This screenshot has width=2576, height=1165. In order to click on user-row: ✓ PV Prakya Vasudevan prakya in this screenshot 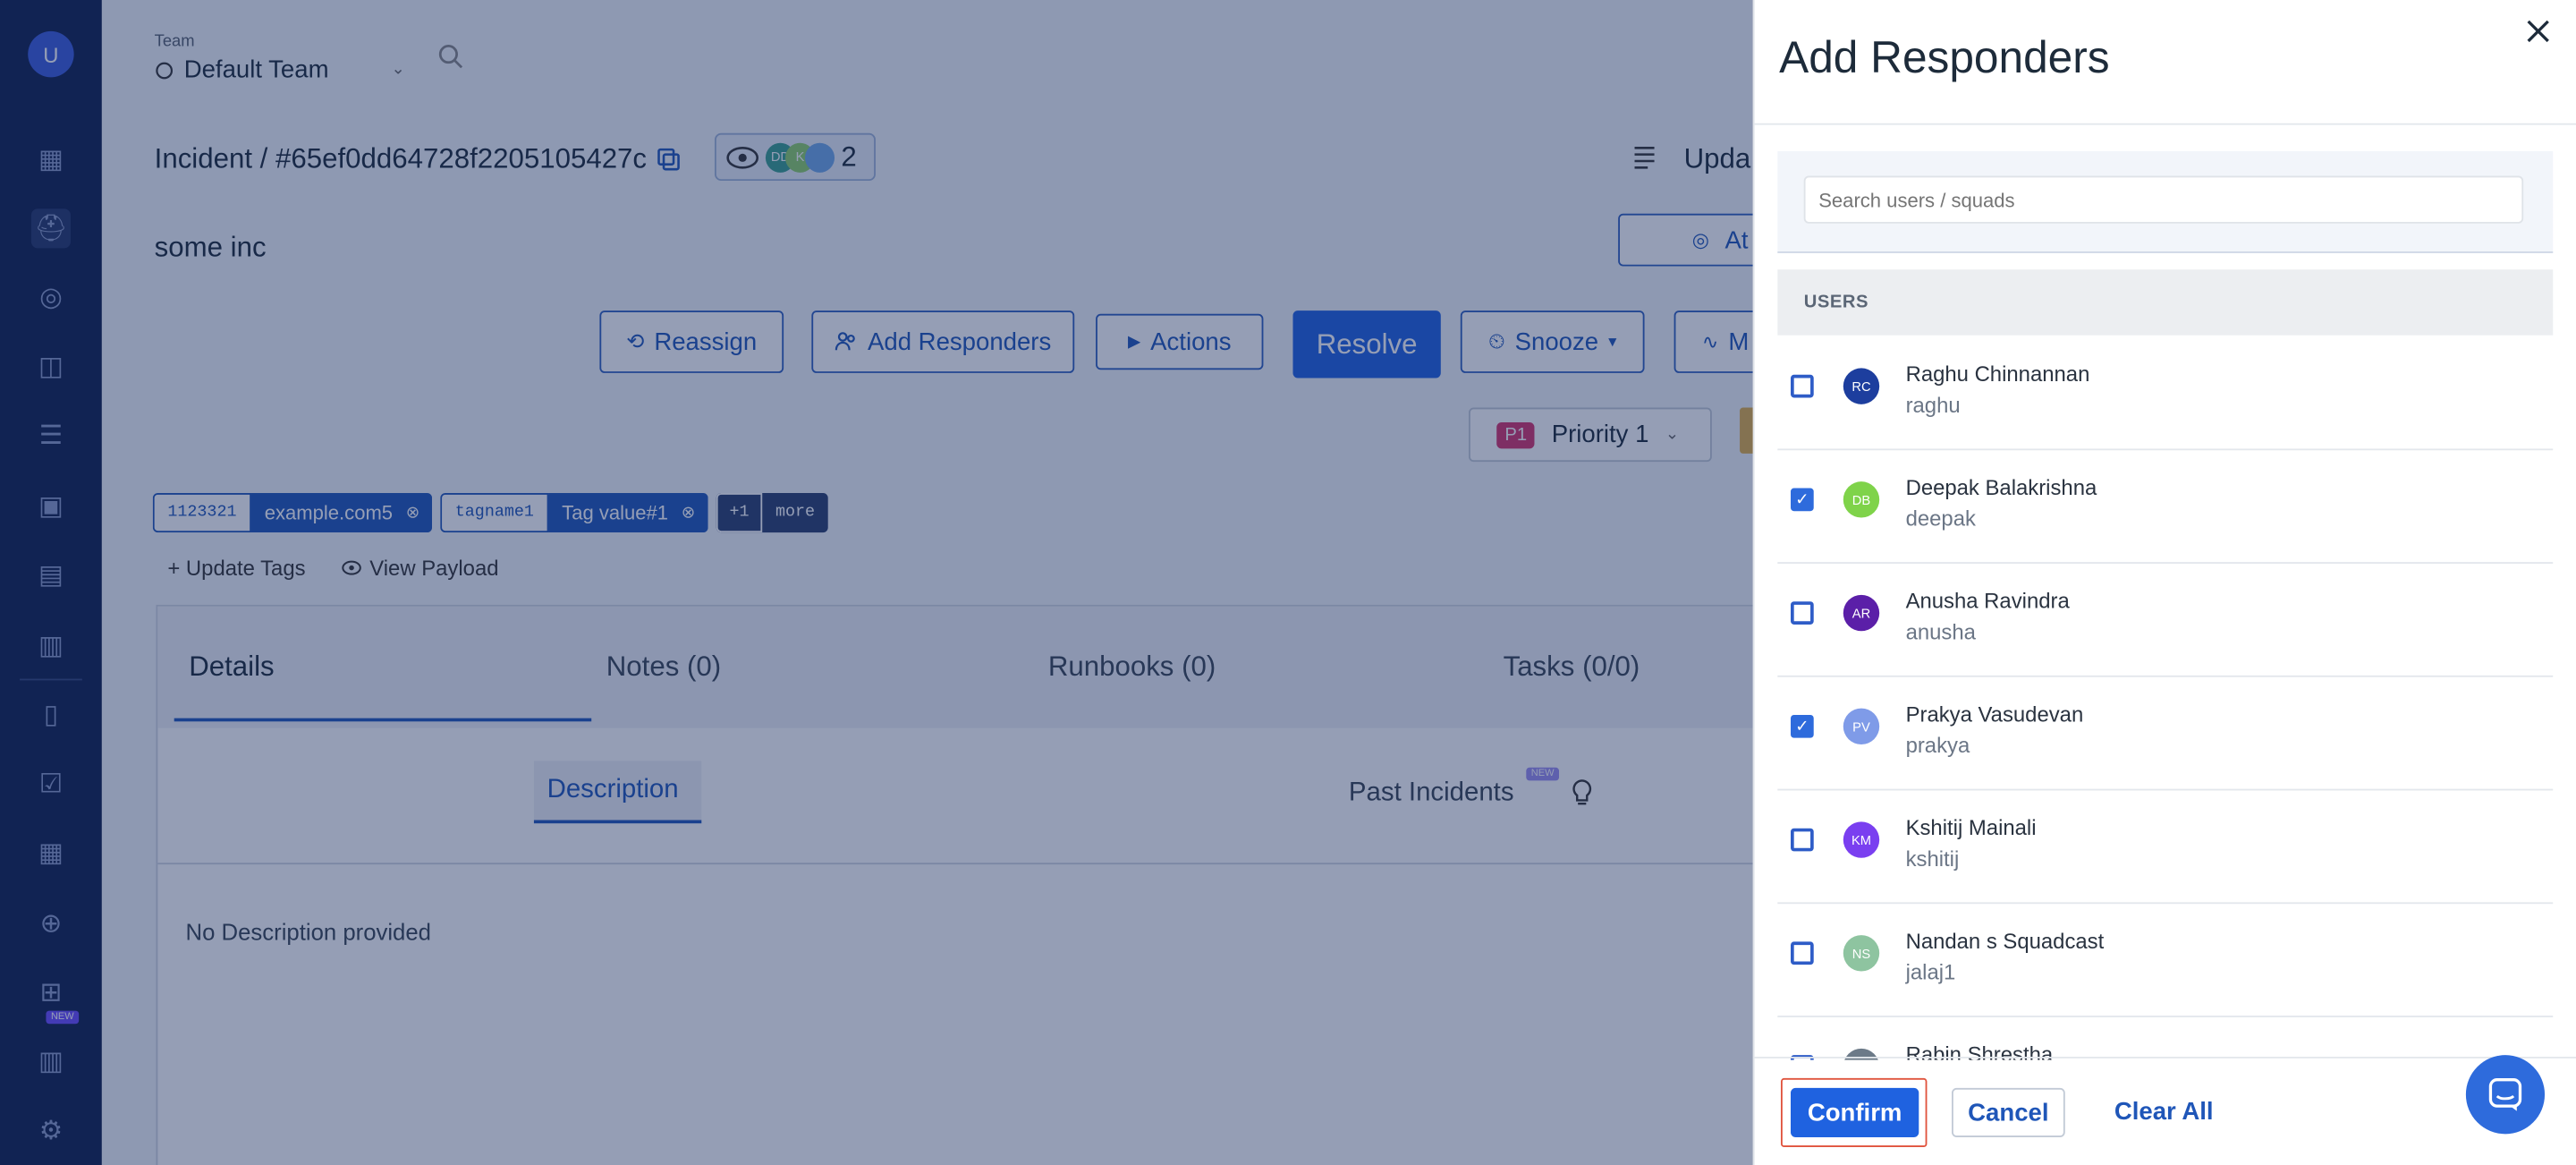, I will do `click(2165, 733)`.